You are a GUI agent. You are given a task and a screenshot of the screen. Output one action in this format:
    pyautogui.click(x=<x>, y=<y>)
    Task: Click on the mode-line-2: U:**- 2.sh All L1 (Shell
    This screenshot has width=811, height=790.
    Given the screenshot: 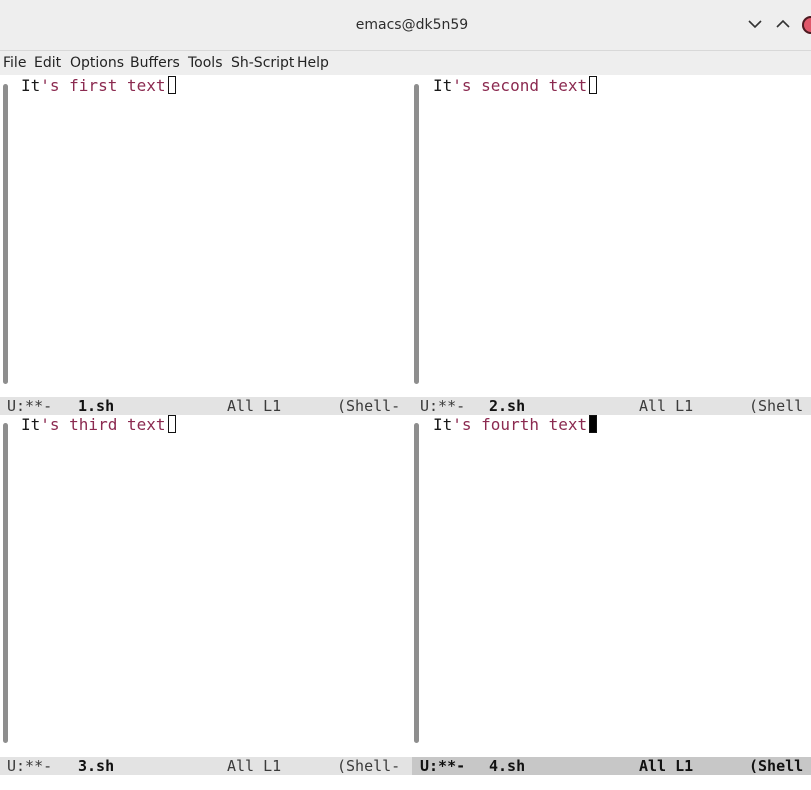 What is the action you would take?
    pyautogui.click(x=611, y=406)
    